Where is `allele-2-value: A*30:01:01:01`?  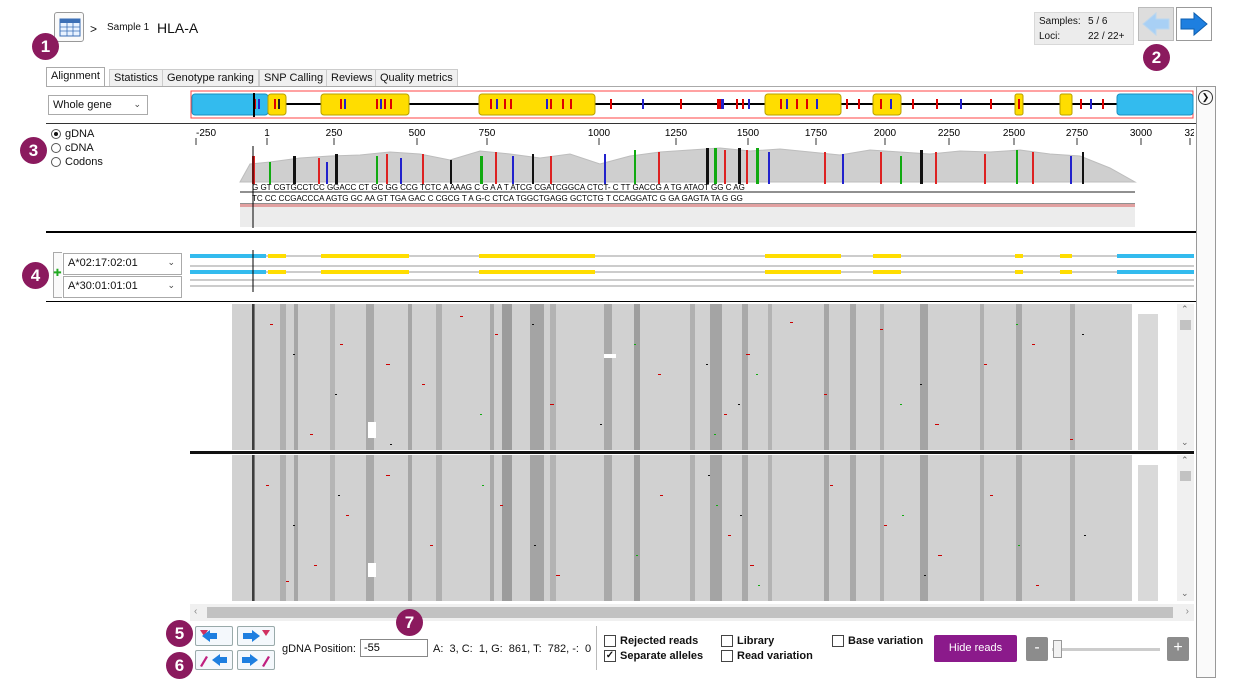
allele-2-value: A*30:01:01:01 is located at coordinates (103, 286).